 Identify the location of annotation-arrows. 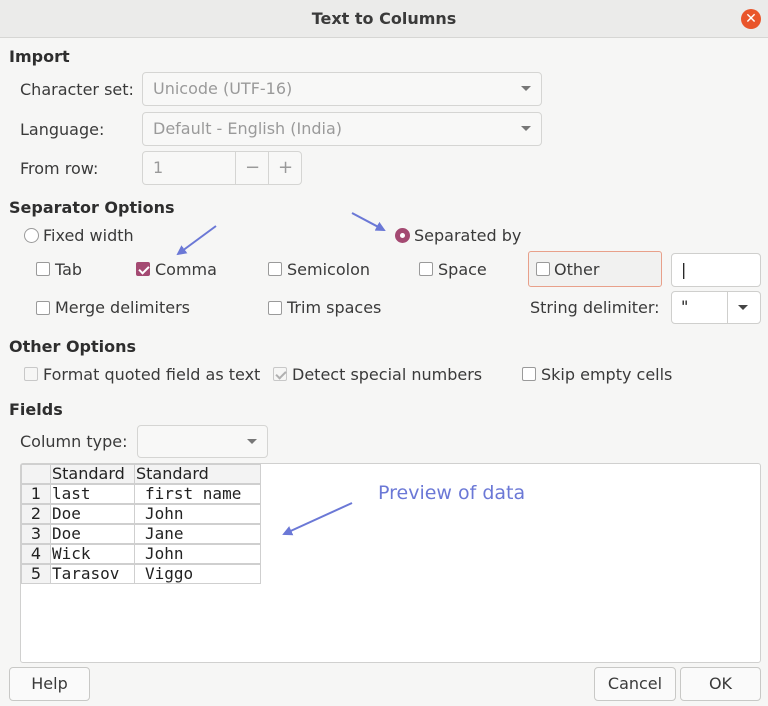
(281, 374).